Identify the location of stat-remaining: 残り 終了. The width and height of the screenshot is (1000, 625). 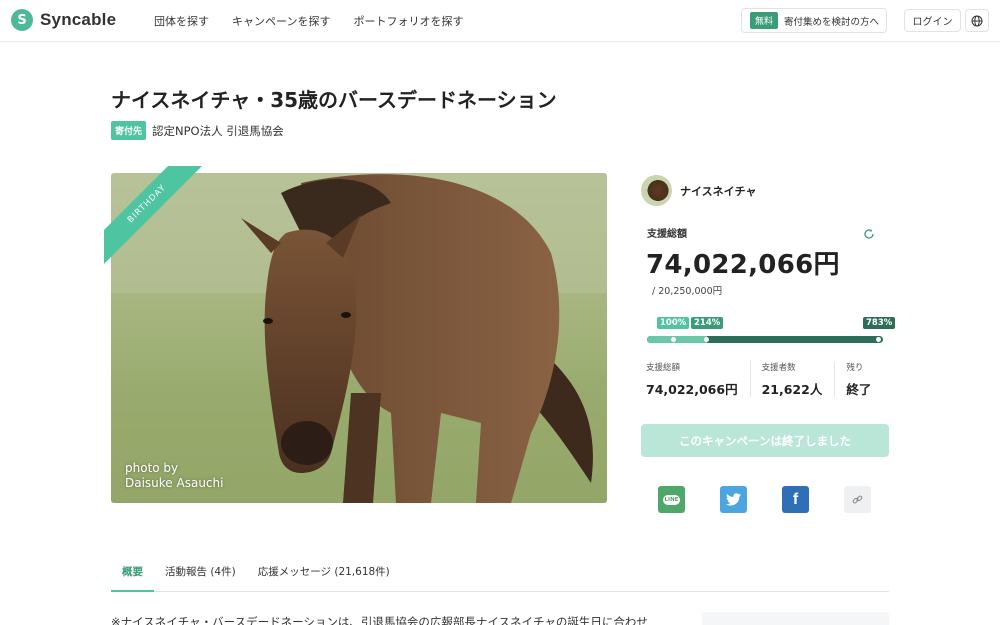
(864, 379).